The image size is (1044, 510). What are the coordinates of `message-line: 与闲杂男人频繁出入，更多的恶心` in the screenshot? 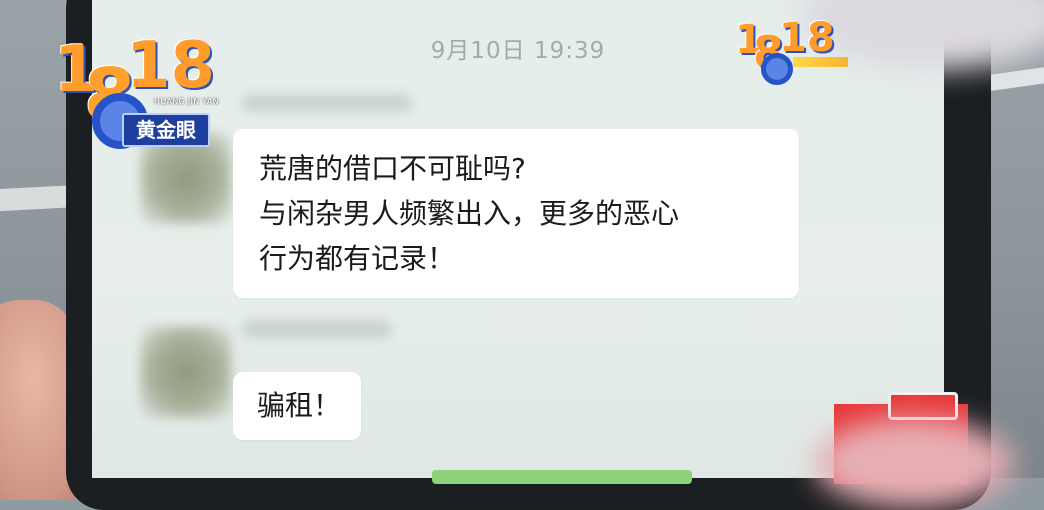 It's located at (469, 213).